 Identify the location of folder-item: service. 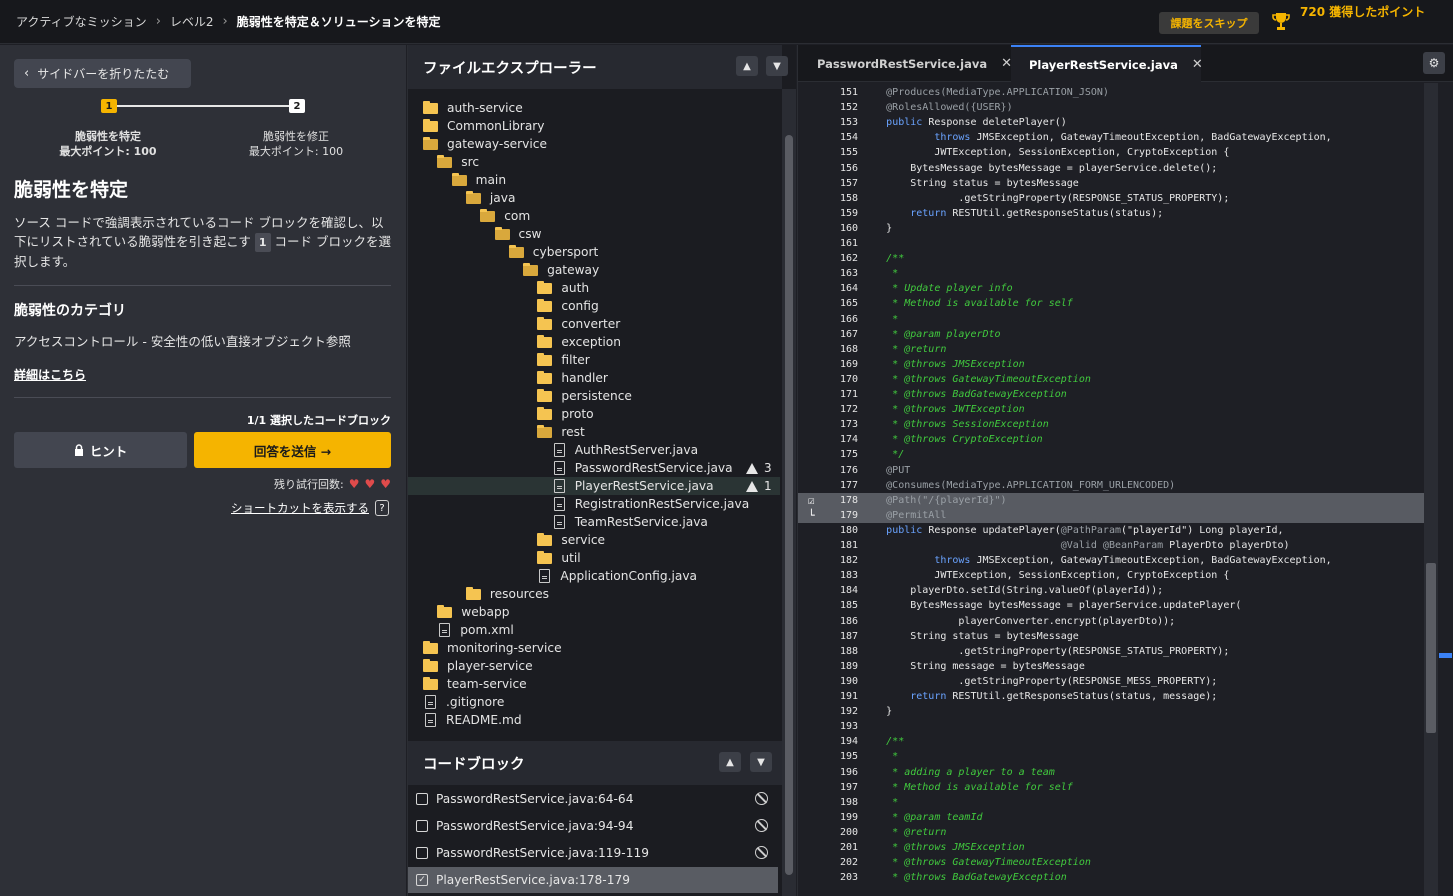
(594, 540).